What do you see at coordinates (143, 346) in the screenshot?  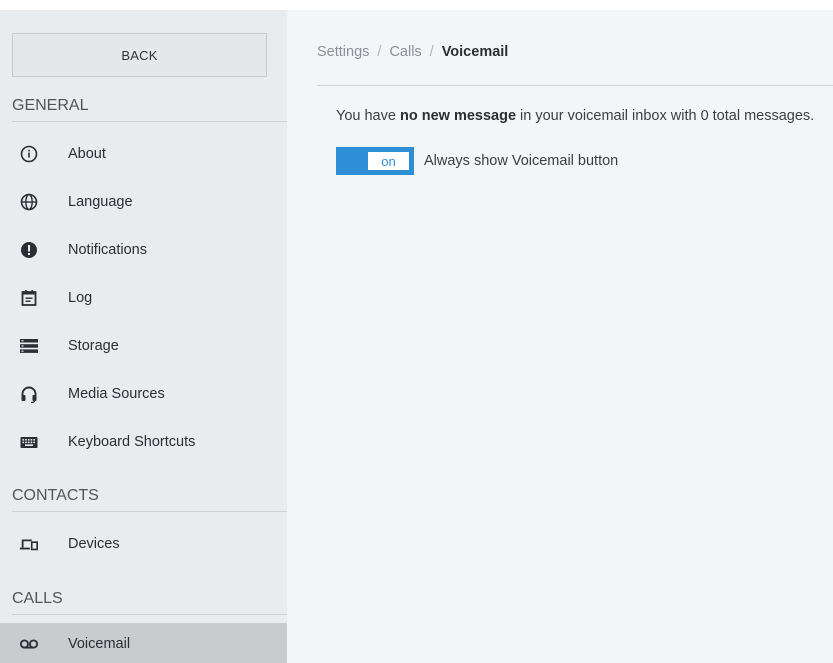 I see `sidebar-item-storage: Storage` at bounding box center [143, 346].